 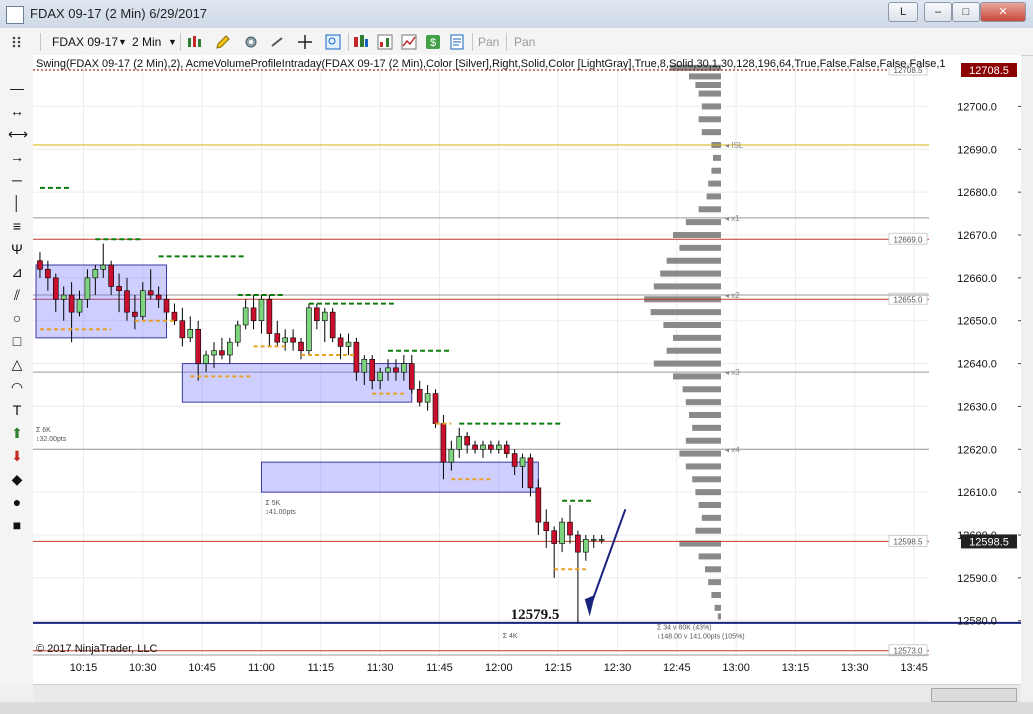 What do you see at coordinates (280, 512) in the screenshot?
I see `stat-annotation: ↕41.00pts` at bounding box center [280, 512].